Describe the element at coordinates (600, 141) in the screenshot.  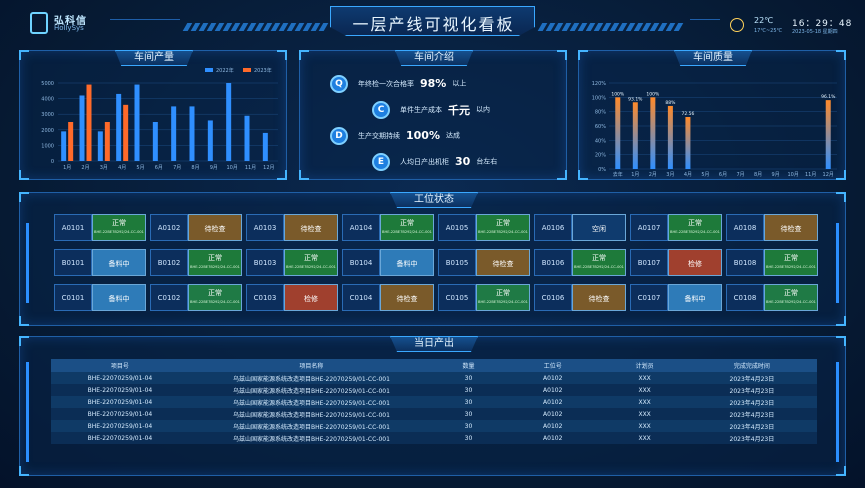
I see `y-tick-label: 40%` at that location.